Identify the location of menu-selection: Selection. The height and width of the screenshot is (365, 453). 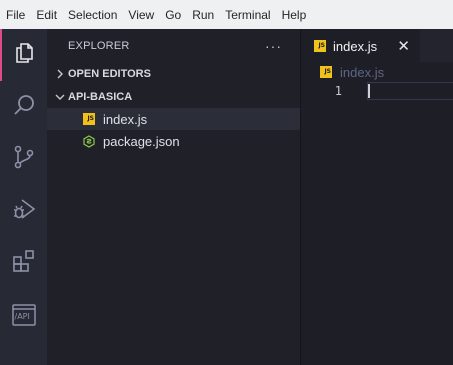
(92, 15).